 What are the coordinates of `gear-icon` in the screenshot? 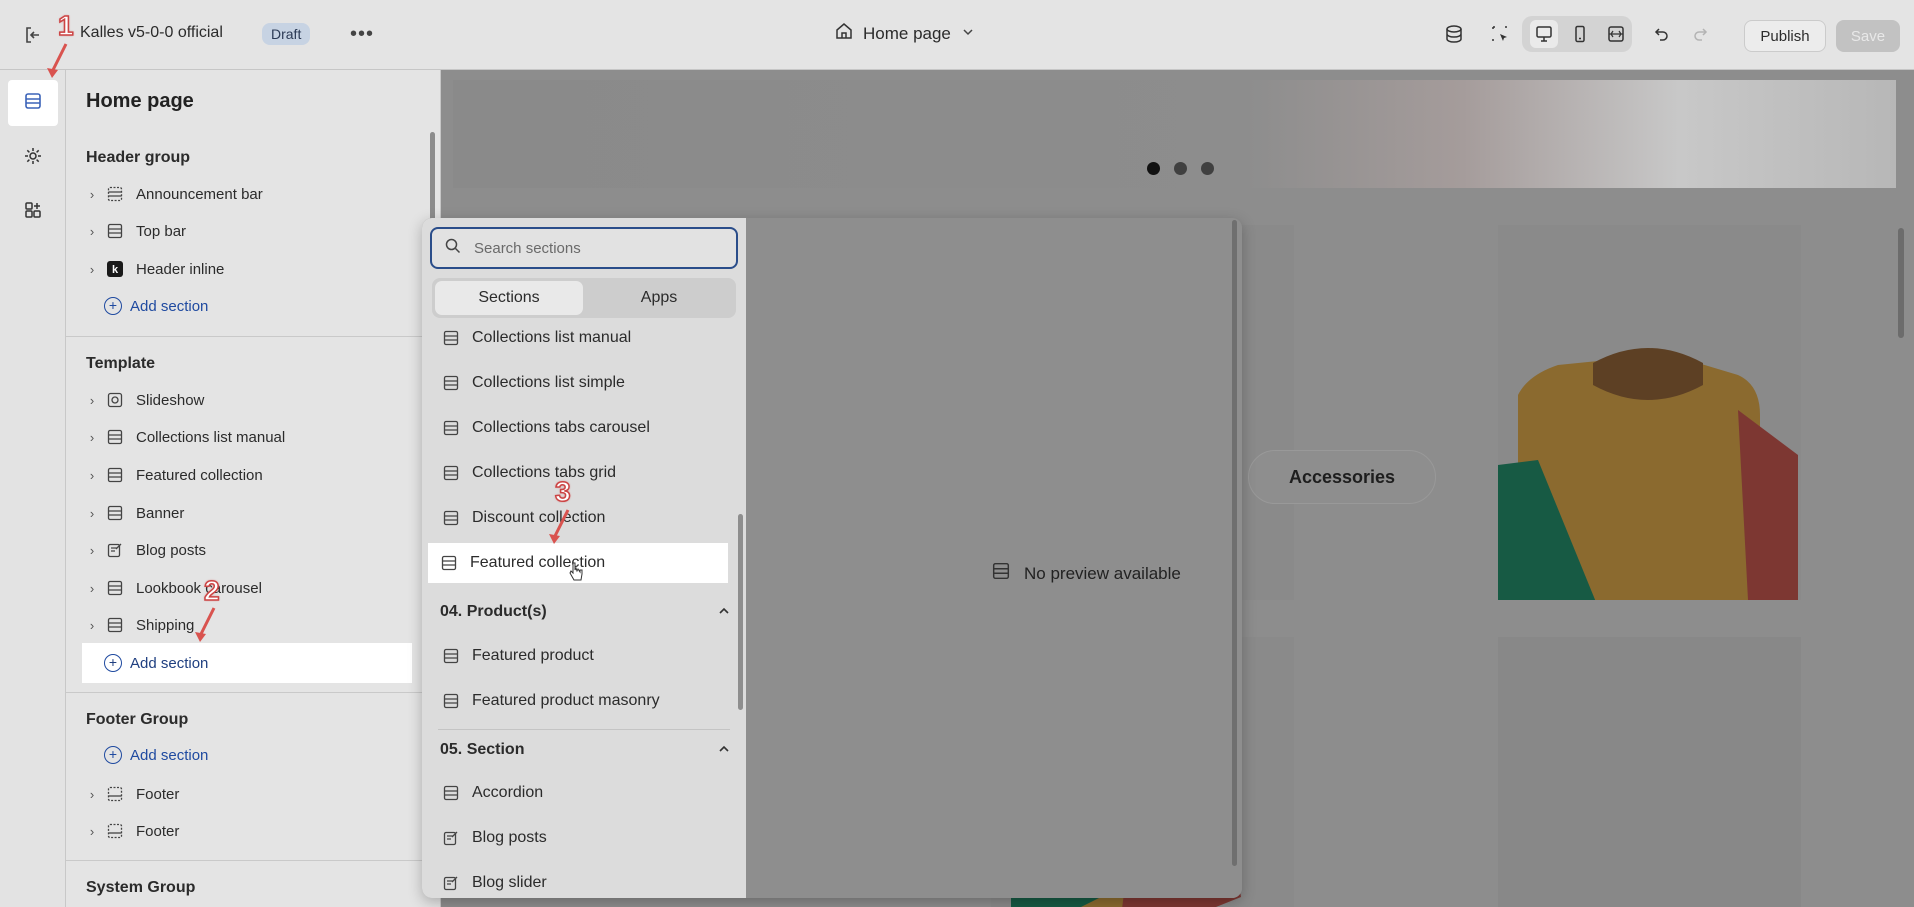 It's located at (33, 158).